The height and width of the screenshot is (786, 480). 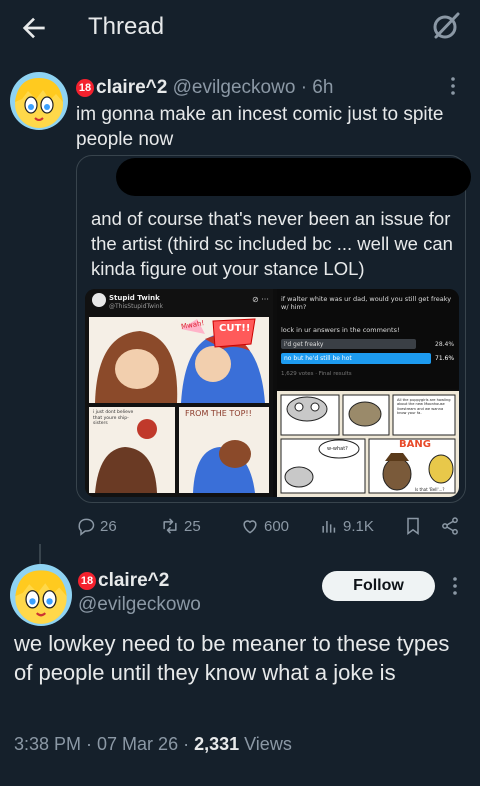 What do you see at coordinates (378, 586) in the screenshot?
I see `follow-button: Follow` at bounding box center [378, 586].